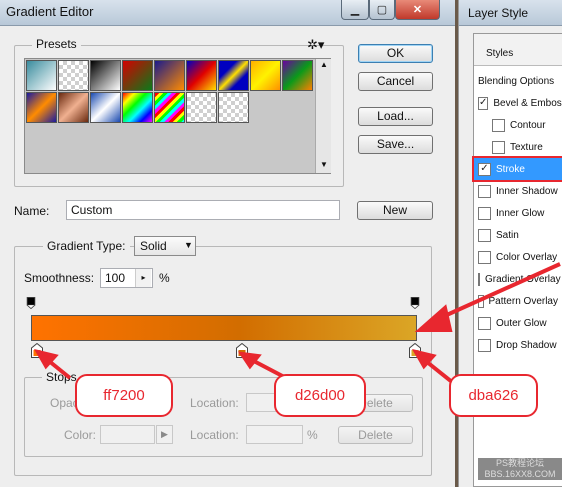 The width and height of the screenshot is (562, 487). I want to click on style-item-pattern-overlay: Pattern Overlay, so click(516, 301).